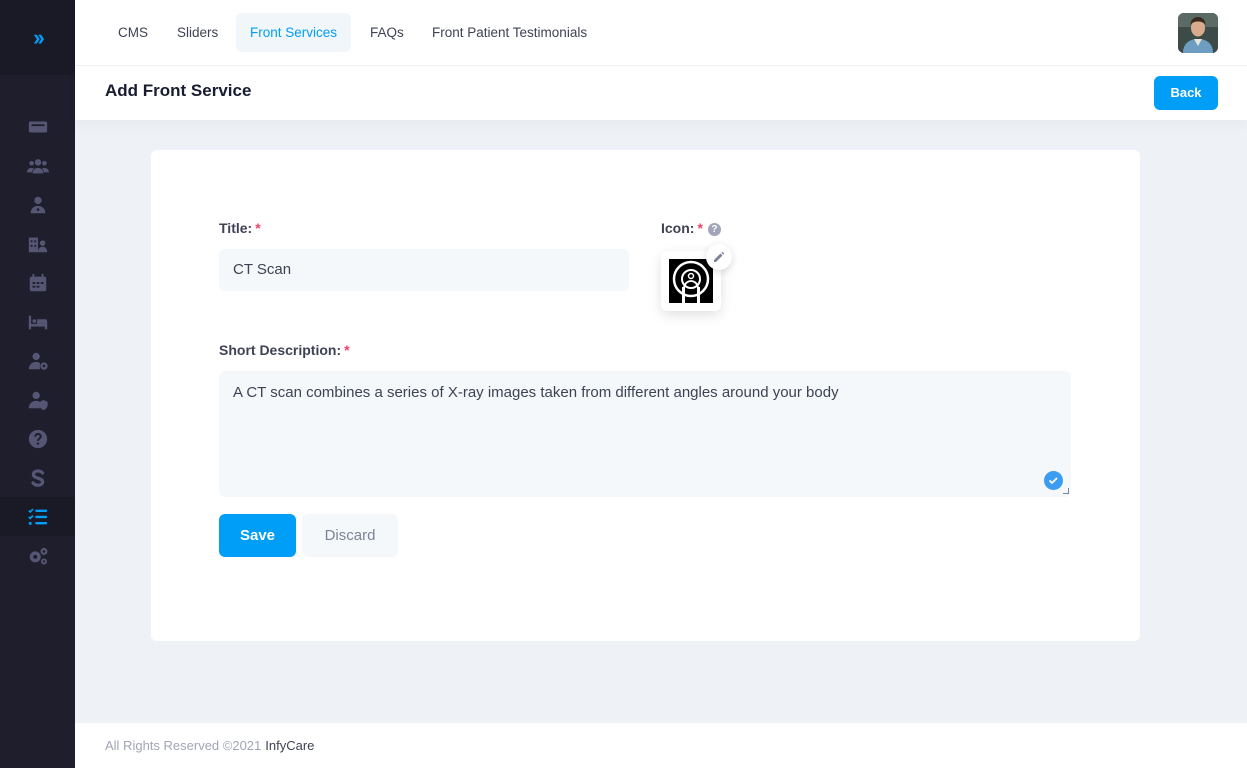 The height and width of the screenshot is (768, 1247). I want to click on double-chevron-right-icon: ››, so click(39, 38).